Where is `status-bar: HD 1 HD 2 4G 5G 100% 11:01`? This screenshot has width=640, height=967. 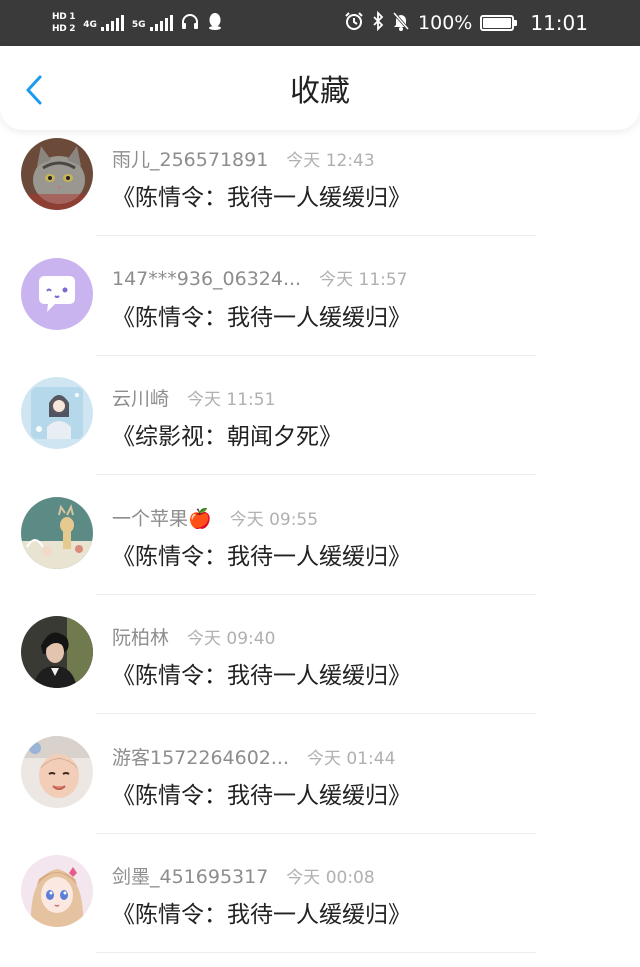 status-bar: HD 1 HD 2 4G 5G 100% 11:01 is located at coordinates (320, 23).